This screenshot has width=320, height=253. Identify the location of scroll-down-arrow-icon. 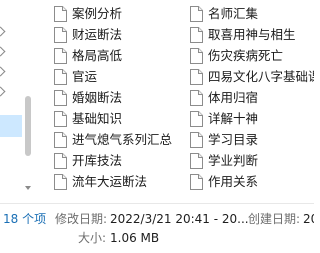
(28, 190).